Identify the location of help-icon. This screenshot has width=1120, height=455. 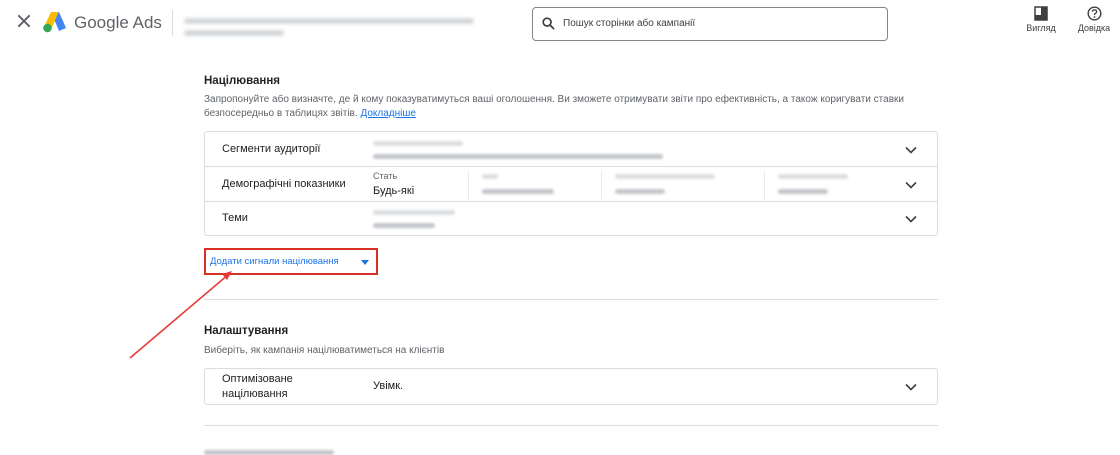
(1094, 13).